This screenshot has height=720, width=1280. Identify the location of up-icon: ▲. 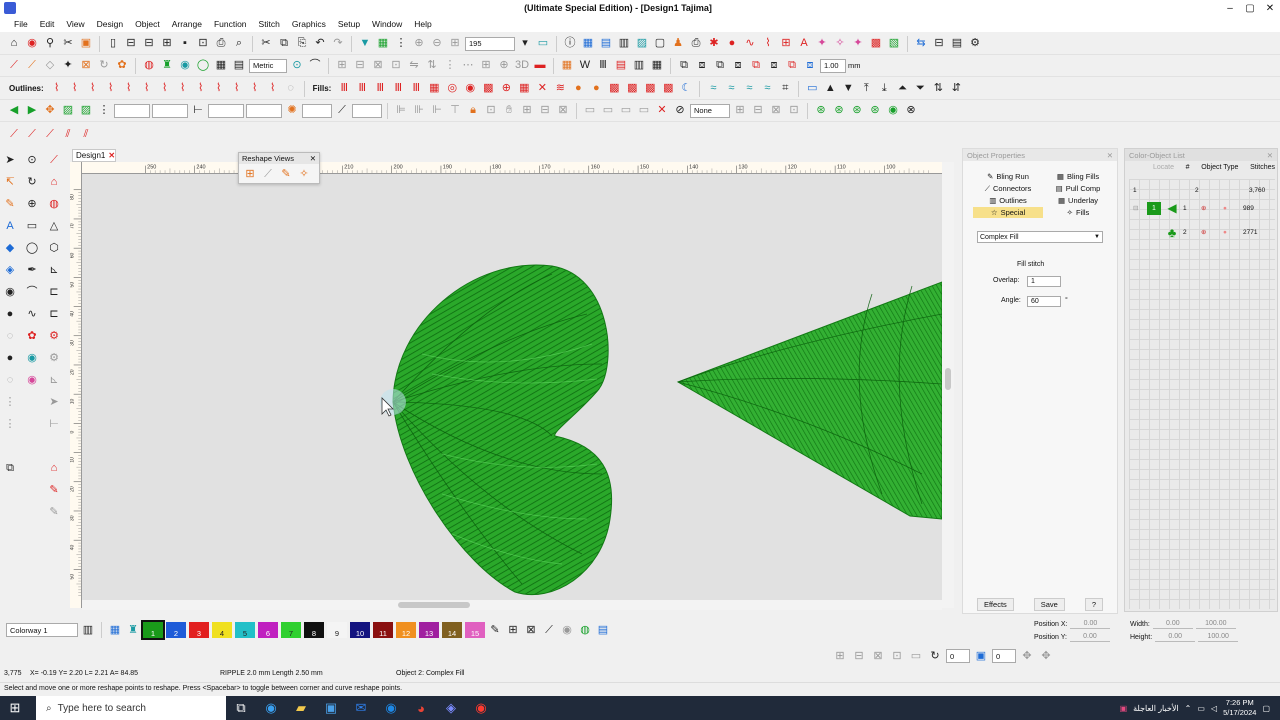
(830, 89).